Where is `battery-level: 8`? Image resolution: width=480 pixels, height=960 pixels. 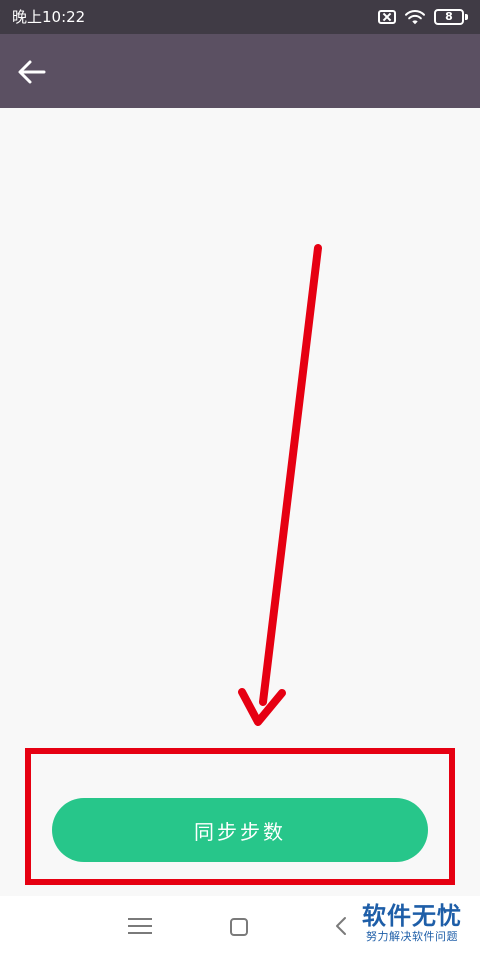
battery-level: 8 is located at coordinates (449, 17).